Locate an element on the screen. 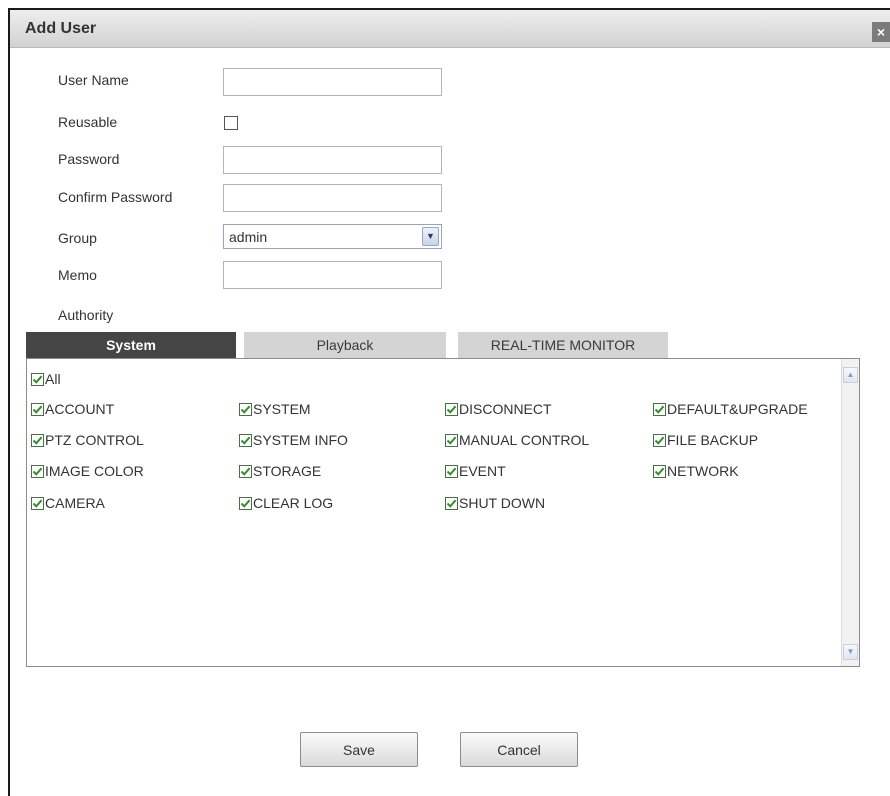  chevron-down-icon: ▼ is located at coordinates (430, 236).